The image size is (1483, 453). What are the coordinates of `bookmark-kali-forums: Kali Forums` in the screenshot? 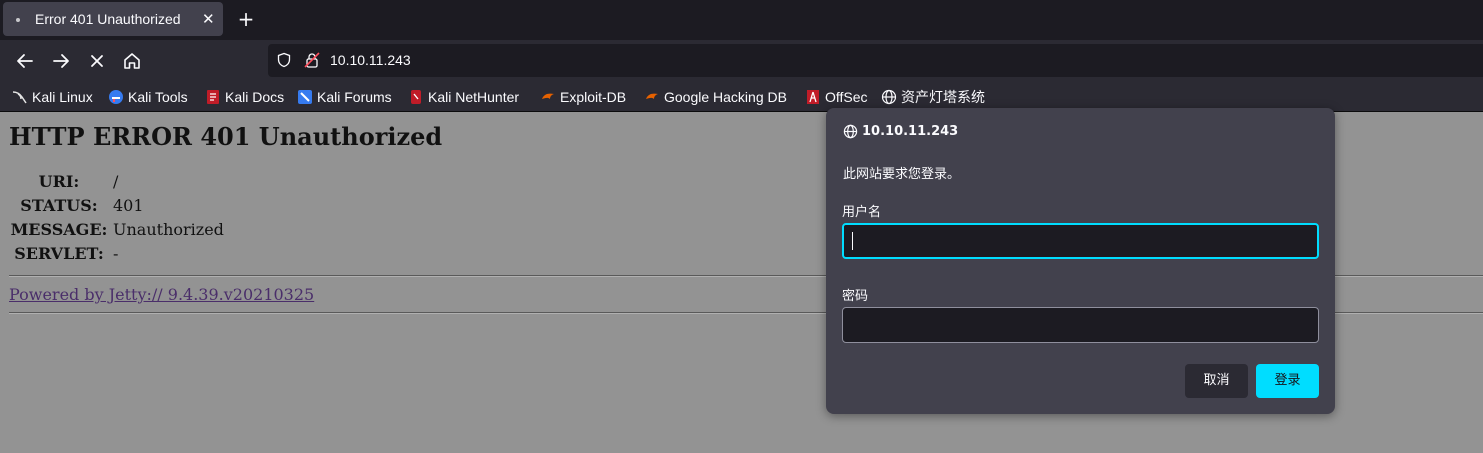 It's located at (344, 97).